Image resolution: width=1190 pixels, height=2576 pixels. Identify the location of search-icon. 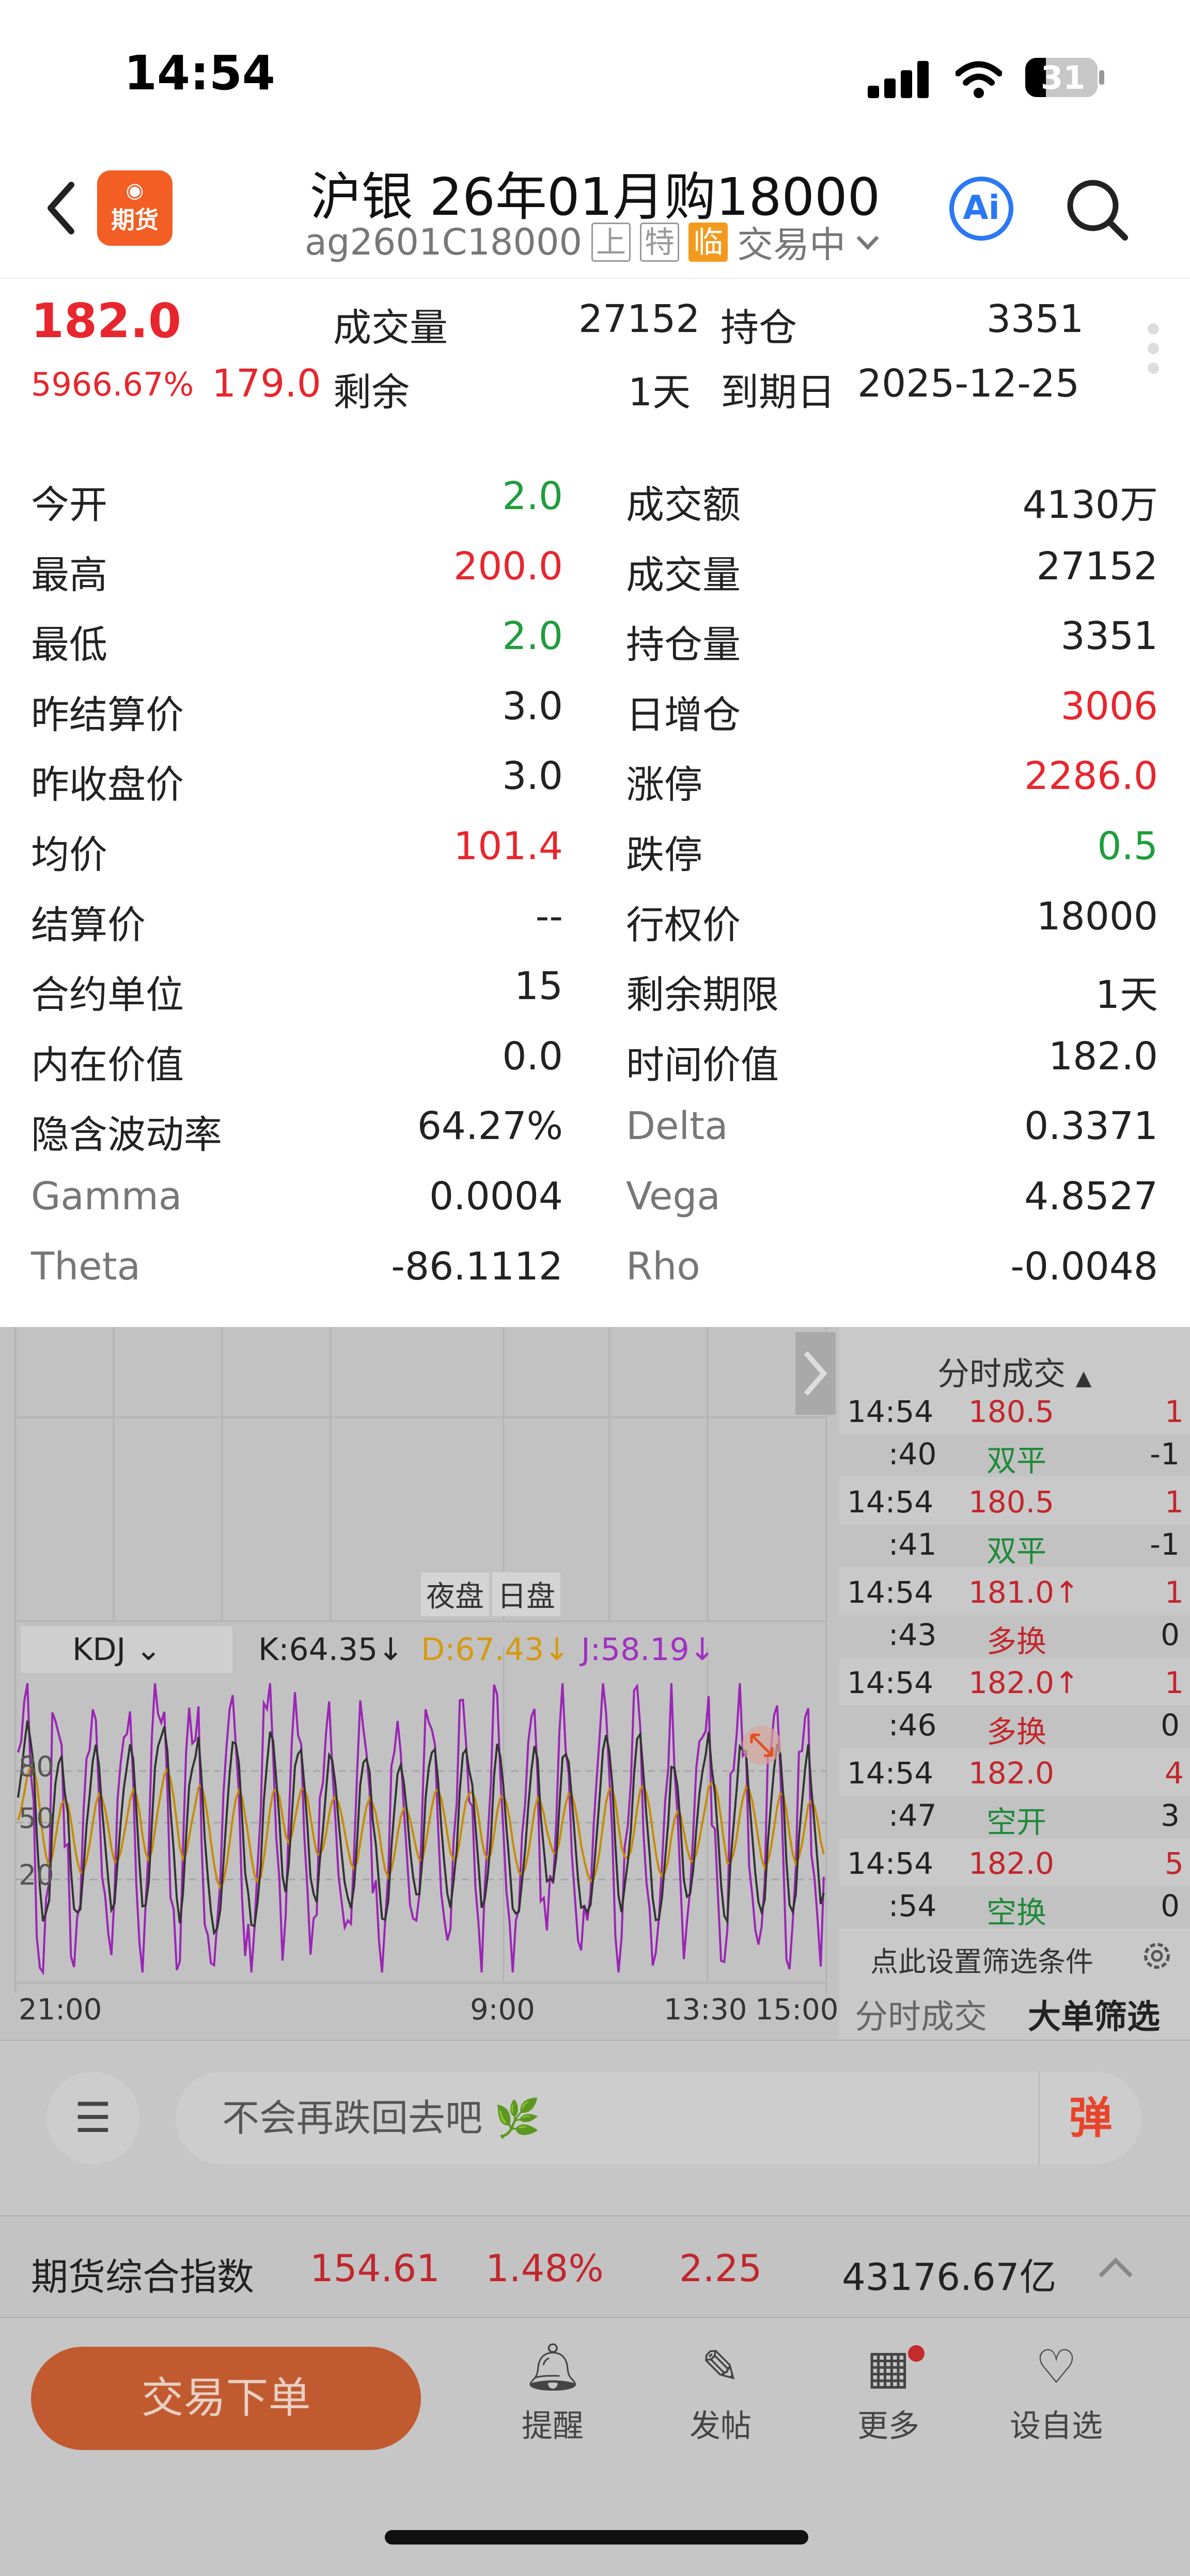
(1097, 210).